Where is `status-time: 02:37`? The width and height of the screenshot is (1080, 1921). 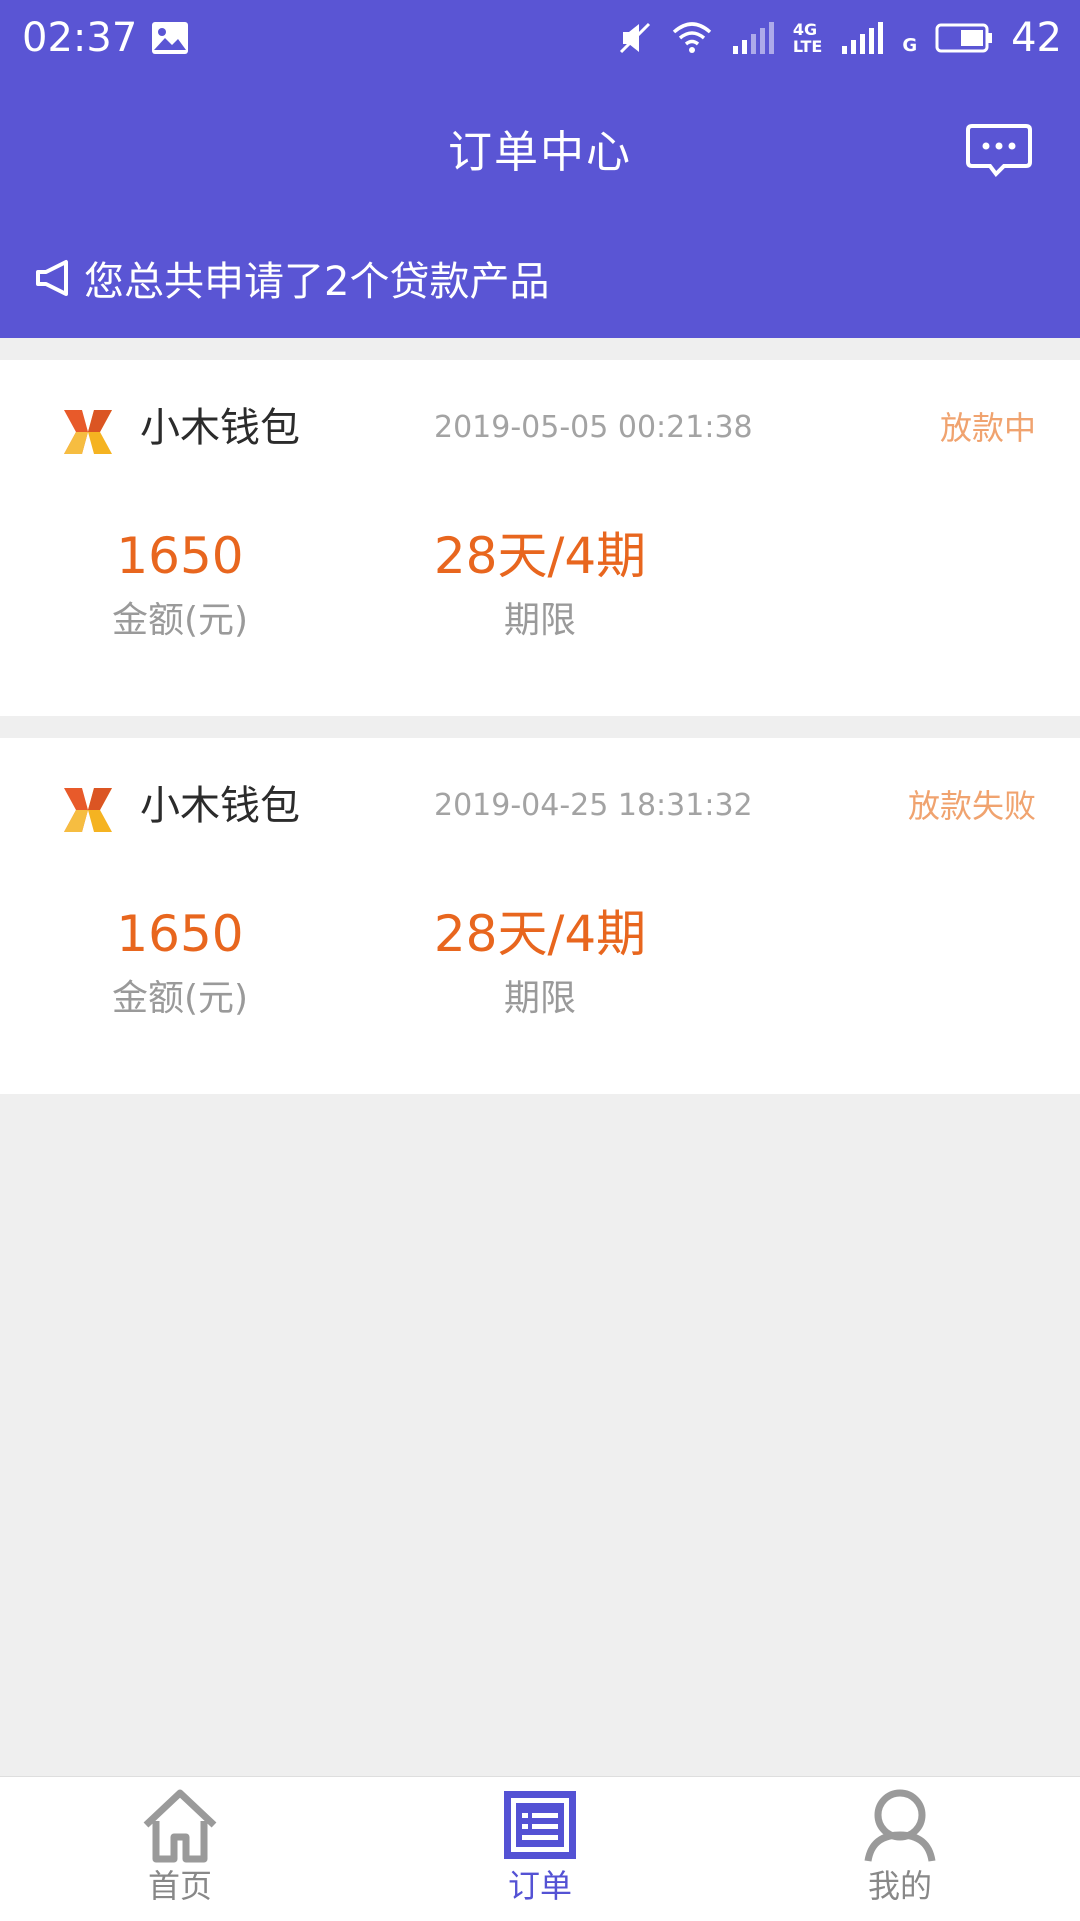 status-time: 02:37 is located at coordinates (80, 38).